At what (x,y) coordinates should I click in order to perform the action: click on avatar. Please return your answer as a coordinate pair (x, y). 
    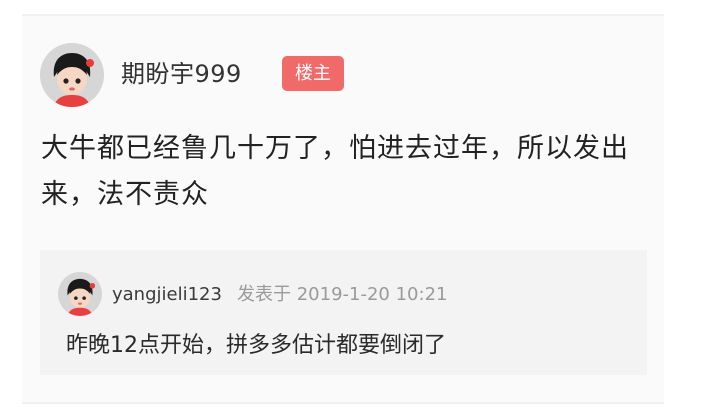
    Looking at the image, I should click on (72, 75).